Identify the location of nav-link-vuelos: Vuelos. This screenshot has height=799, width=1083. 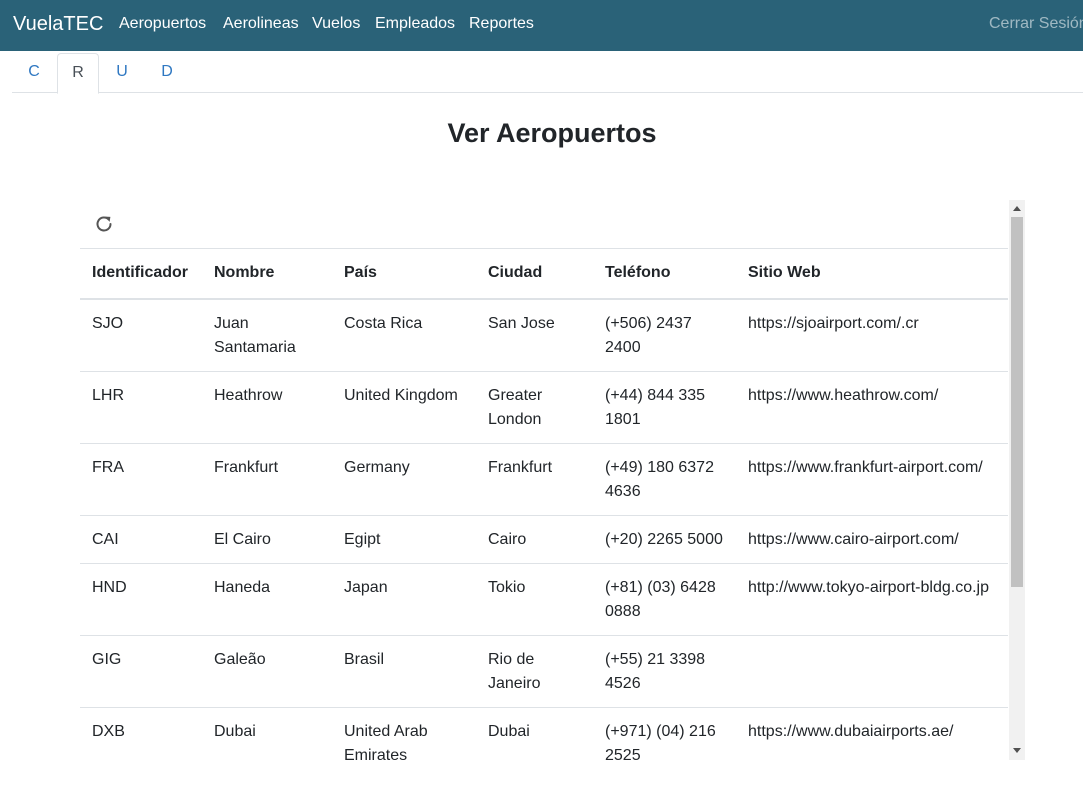
(336, 24).